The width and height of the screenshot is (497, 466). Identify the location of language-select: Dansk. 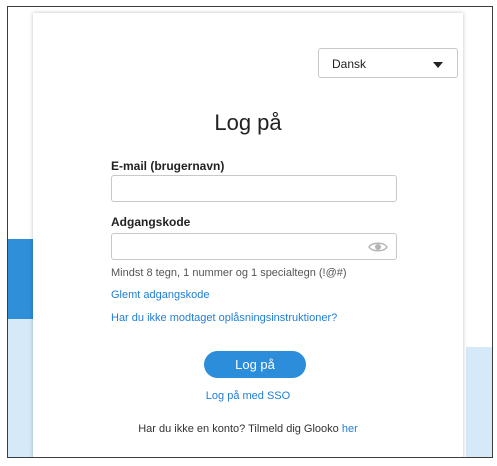
(388, 63).